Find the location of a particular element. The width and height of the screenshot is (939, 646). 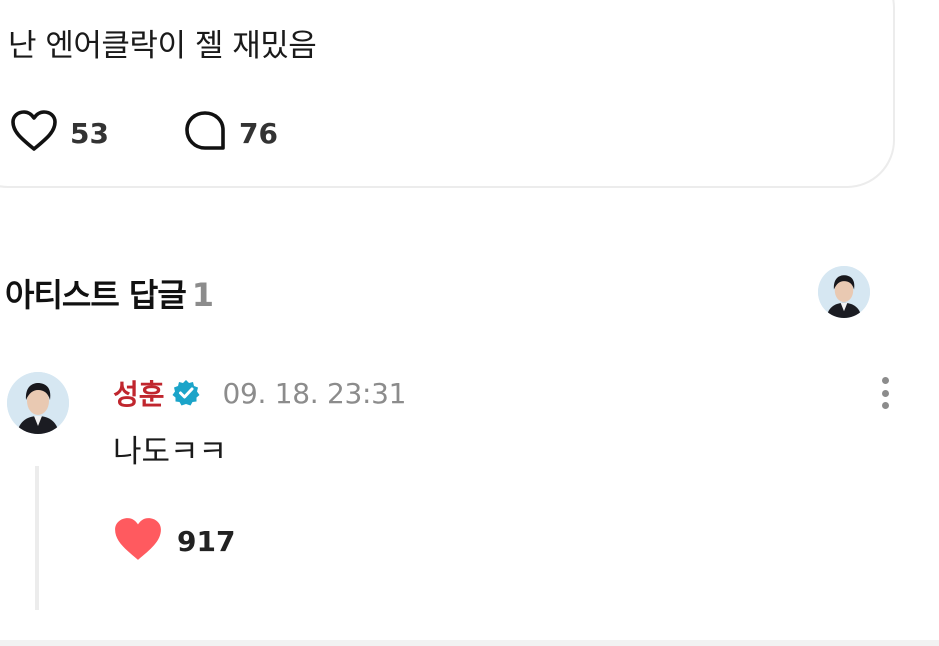

reply-header: 성훈 09. 18. 23:31 is located at coordinates (259, 393).